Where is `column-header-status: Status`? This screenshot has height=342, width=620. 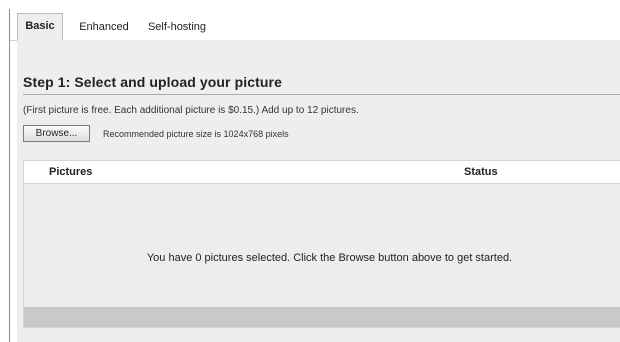 column-header-status: Status is located at coordinates (481, 172).